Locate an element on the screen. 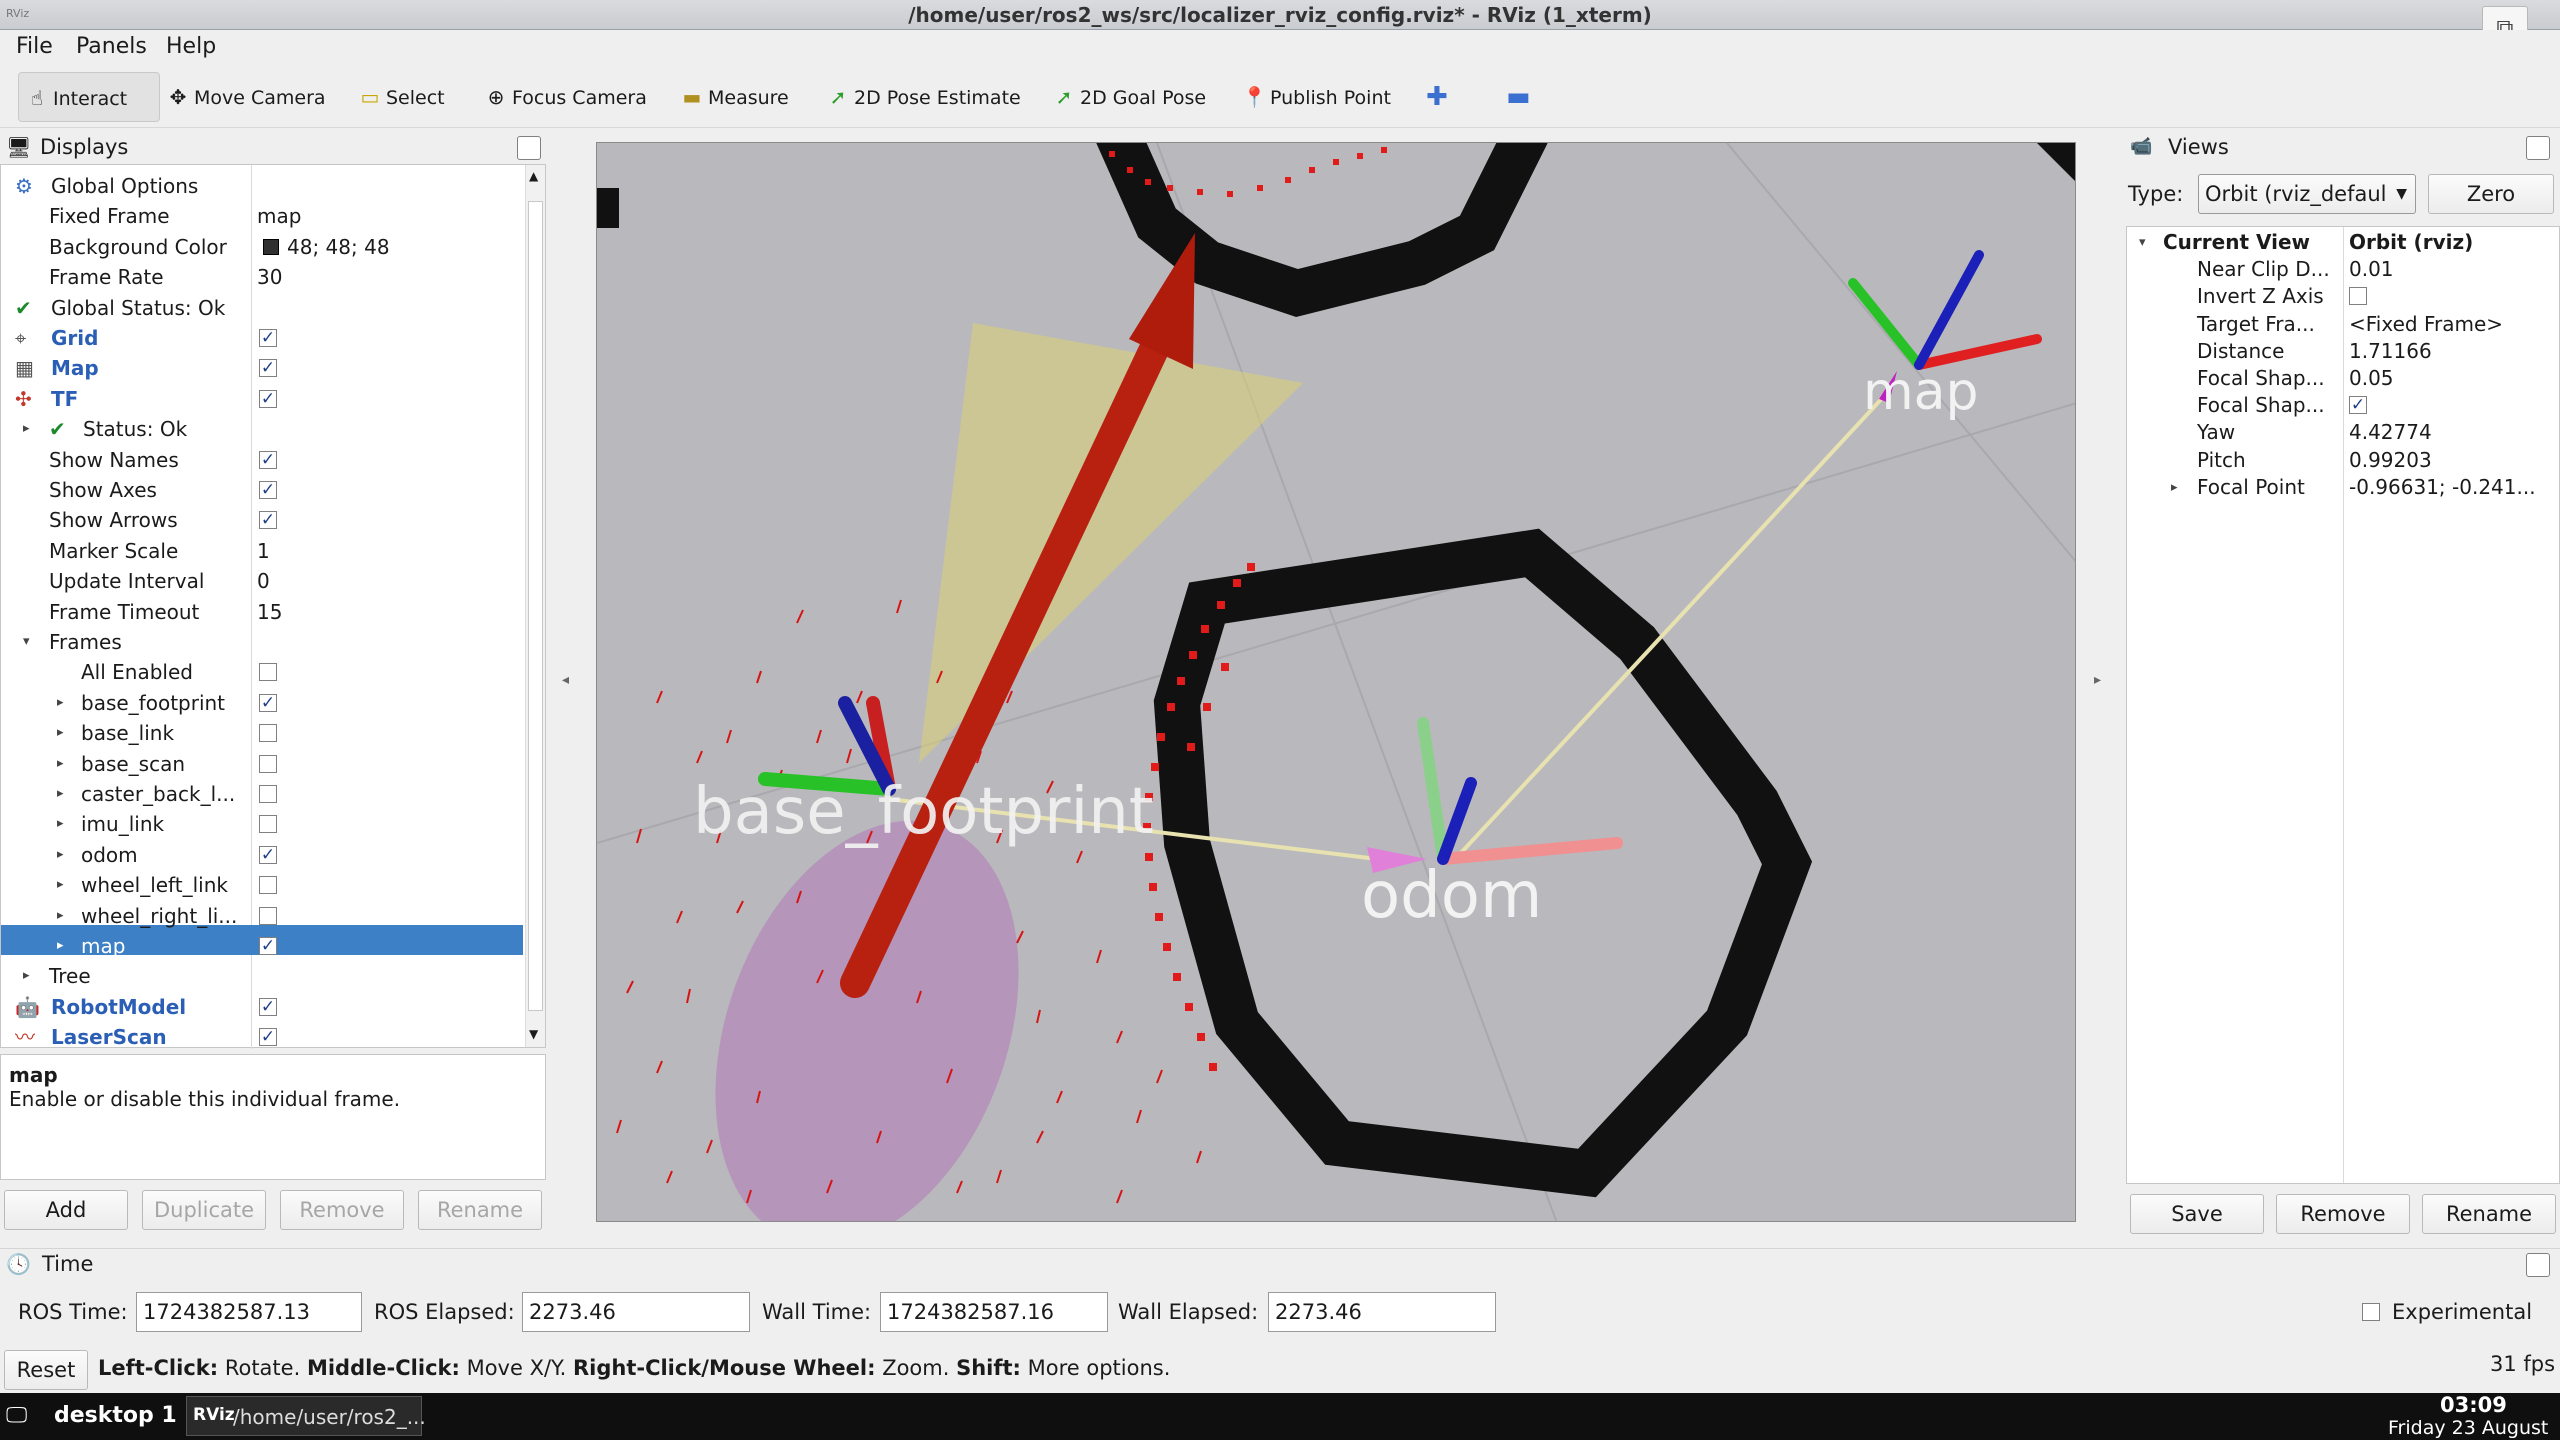 The image size is (2560, 1440). view-property-row: Focal Shap... ✓ is located at coordinates (2343, 405).